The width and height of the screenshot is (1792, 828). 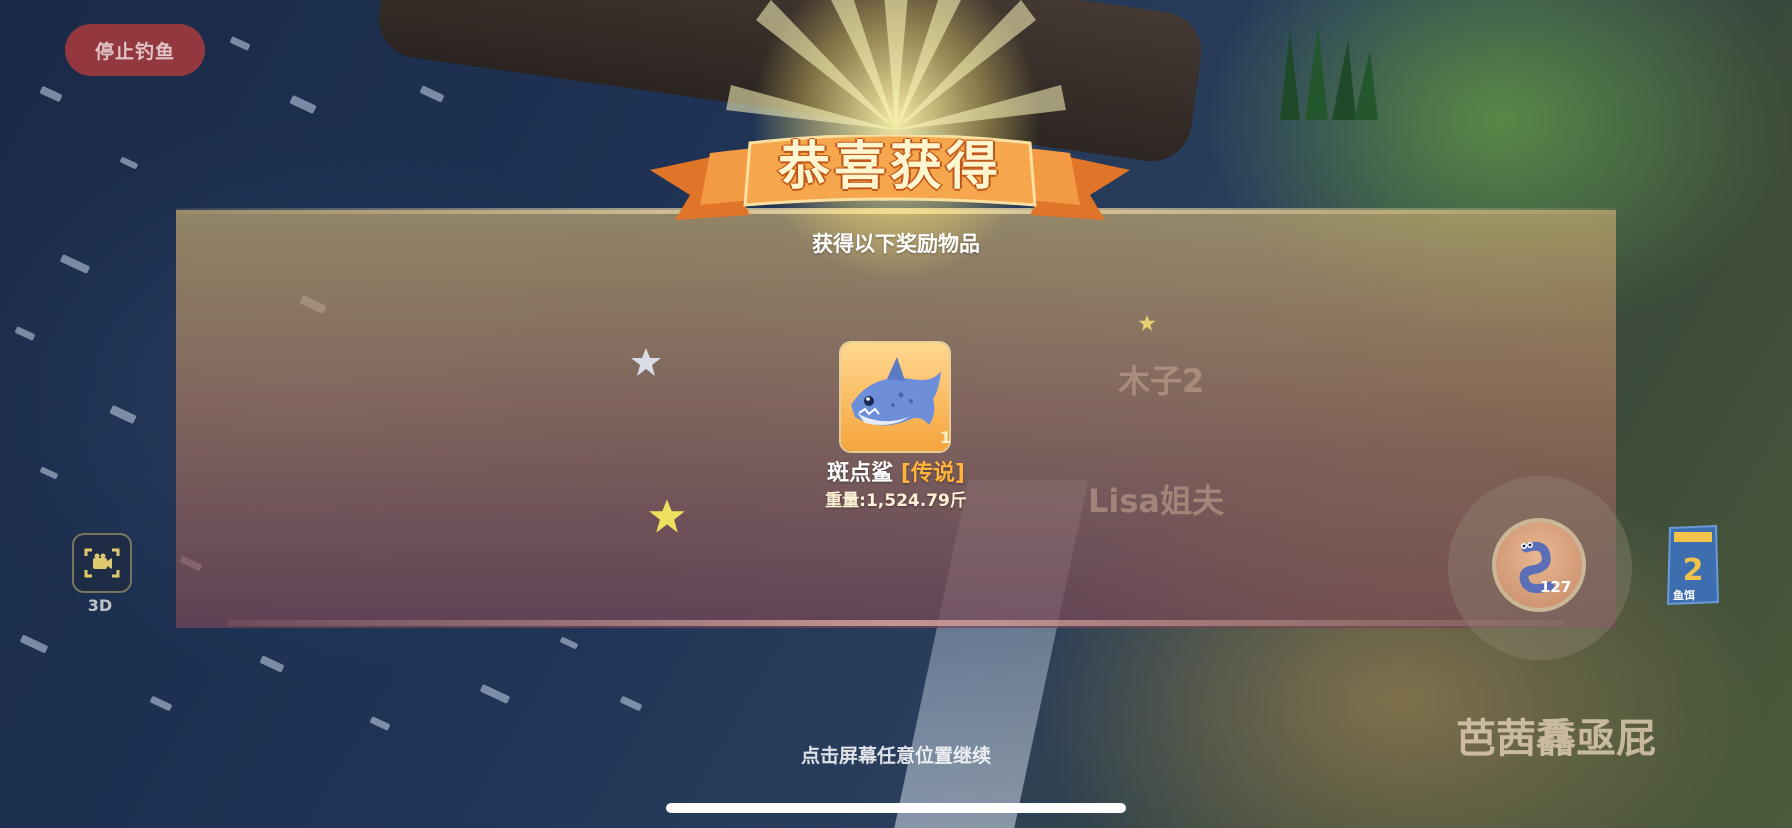 I want to click on reward-subtitle: 获得以下奖励物品, so click(x=896, y=244).